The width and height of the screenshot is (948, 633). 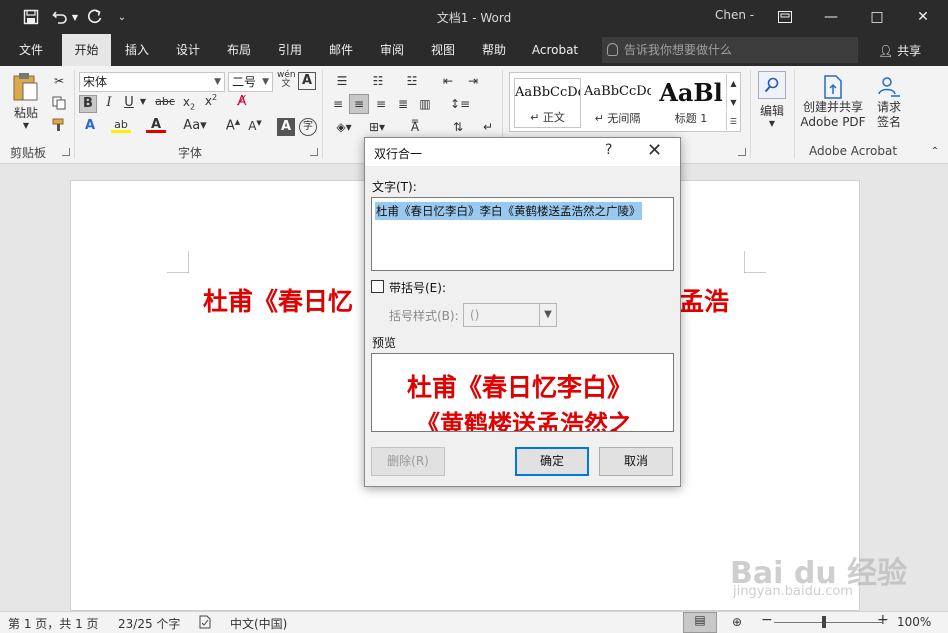 I want to click on language: 中文(中国), so click(x=258, y=623).